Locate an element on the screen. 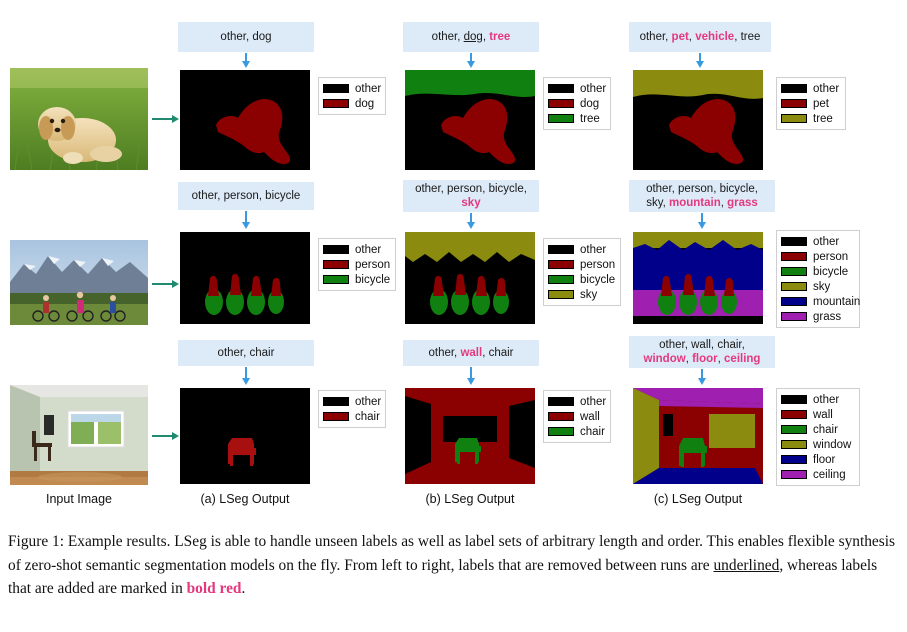 This screenshot has height=632, width=907. caption-suffix: . is located at coordinates (243, 588).